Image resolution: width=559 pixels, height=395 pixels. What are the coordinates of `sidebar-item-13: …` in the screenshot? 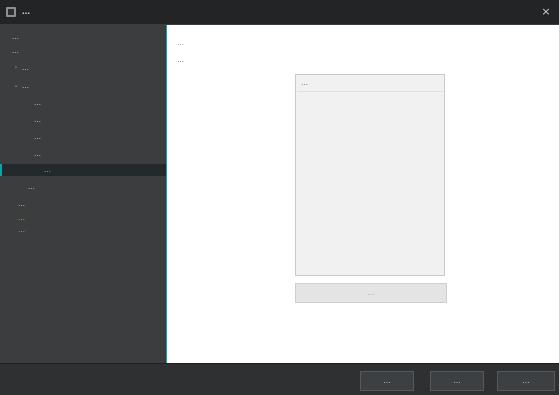 It's located at (83, 230).